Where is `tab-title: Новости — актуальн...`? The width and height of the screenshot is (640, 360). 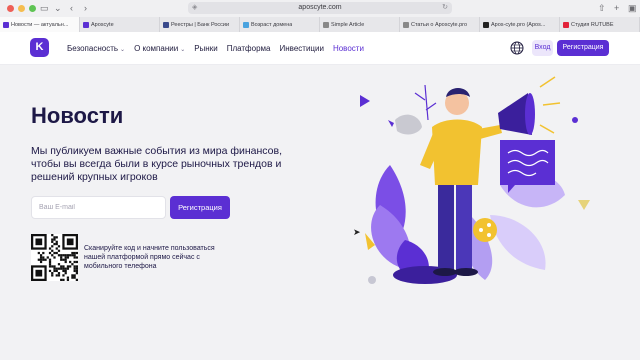 tab-title: Новости — актуальн... is located at coordinates (40, 24).